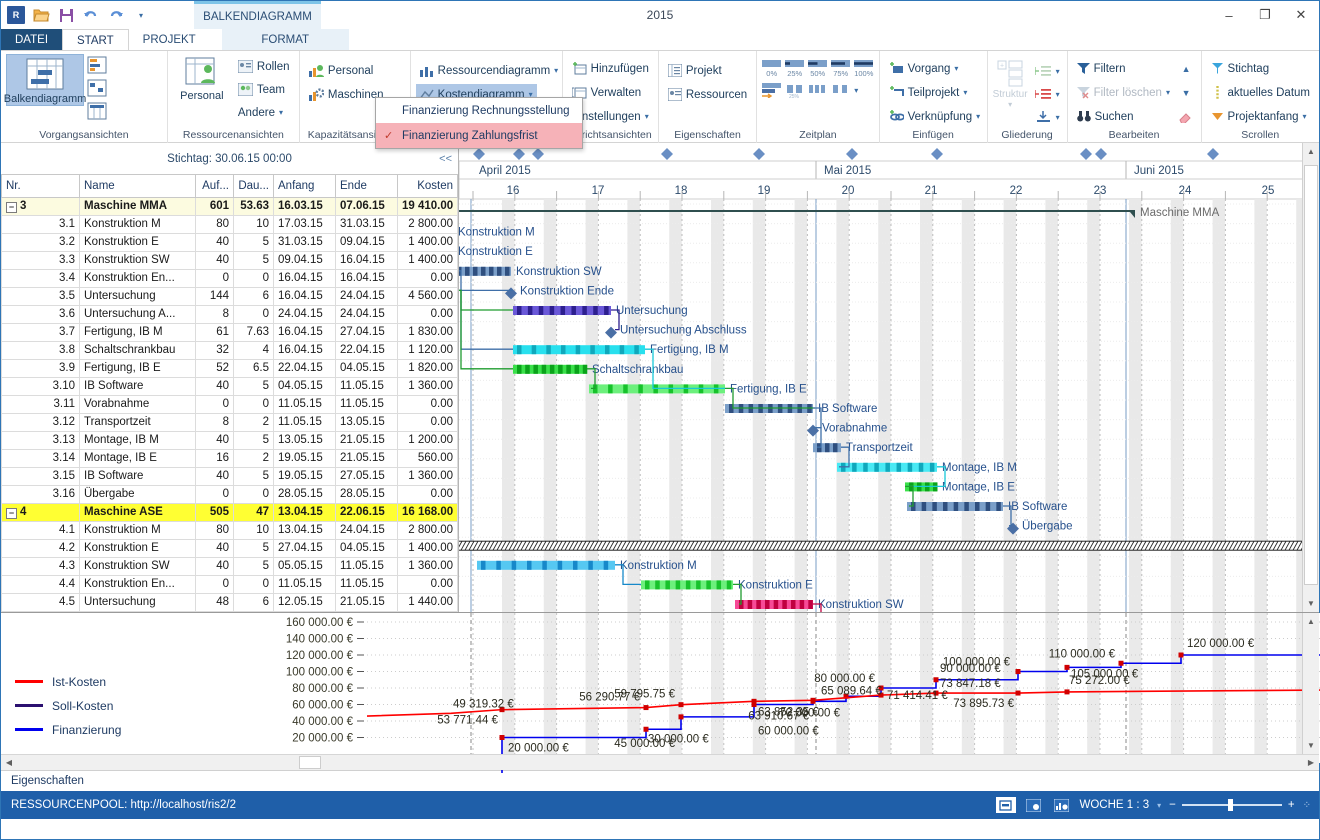  Describe the element at coordinates (264, 89) in the screenshot. I see `team-button: Team` at that location.